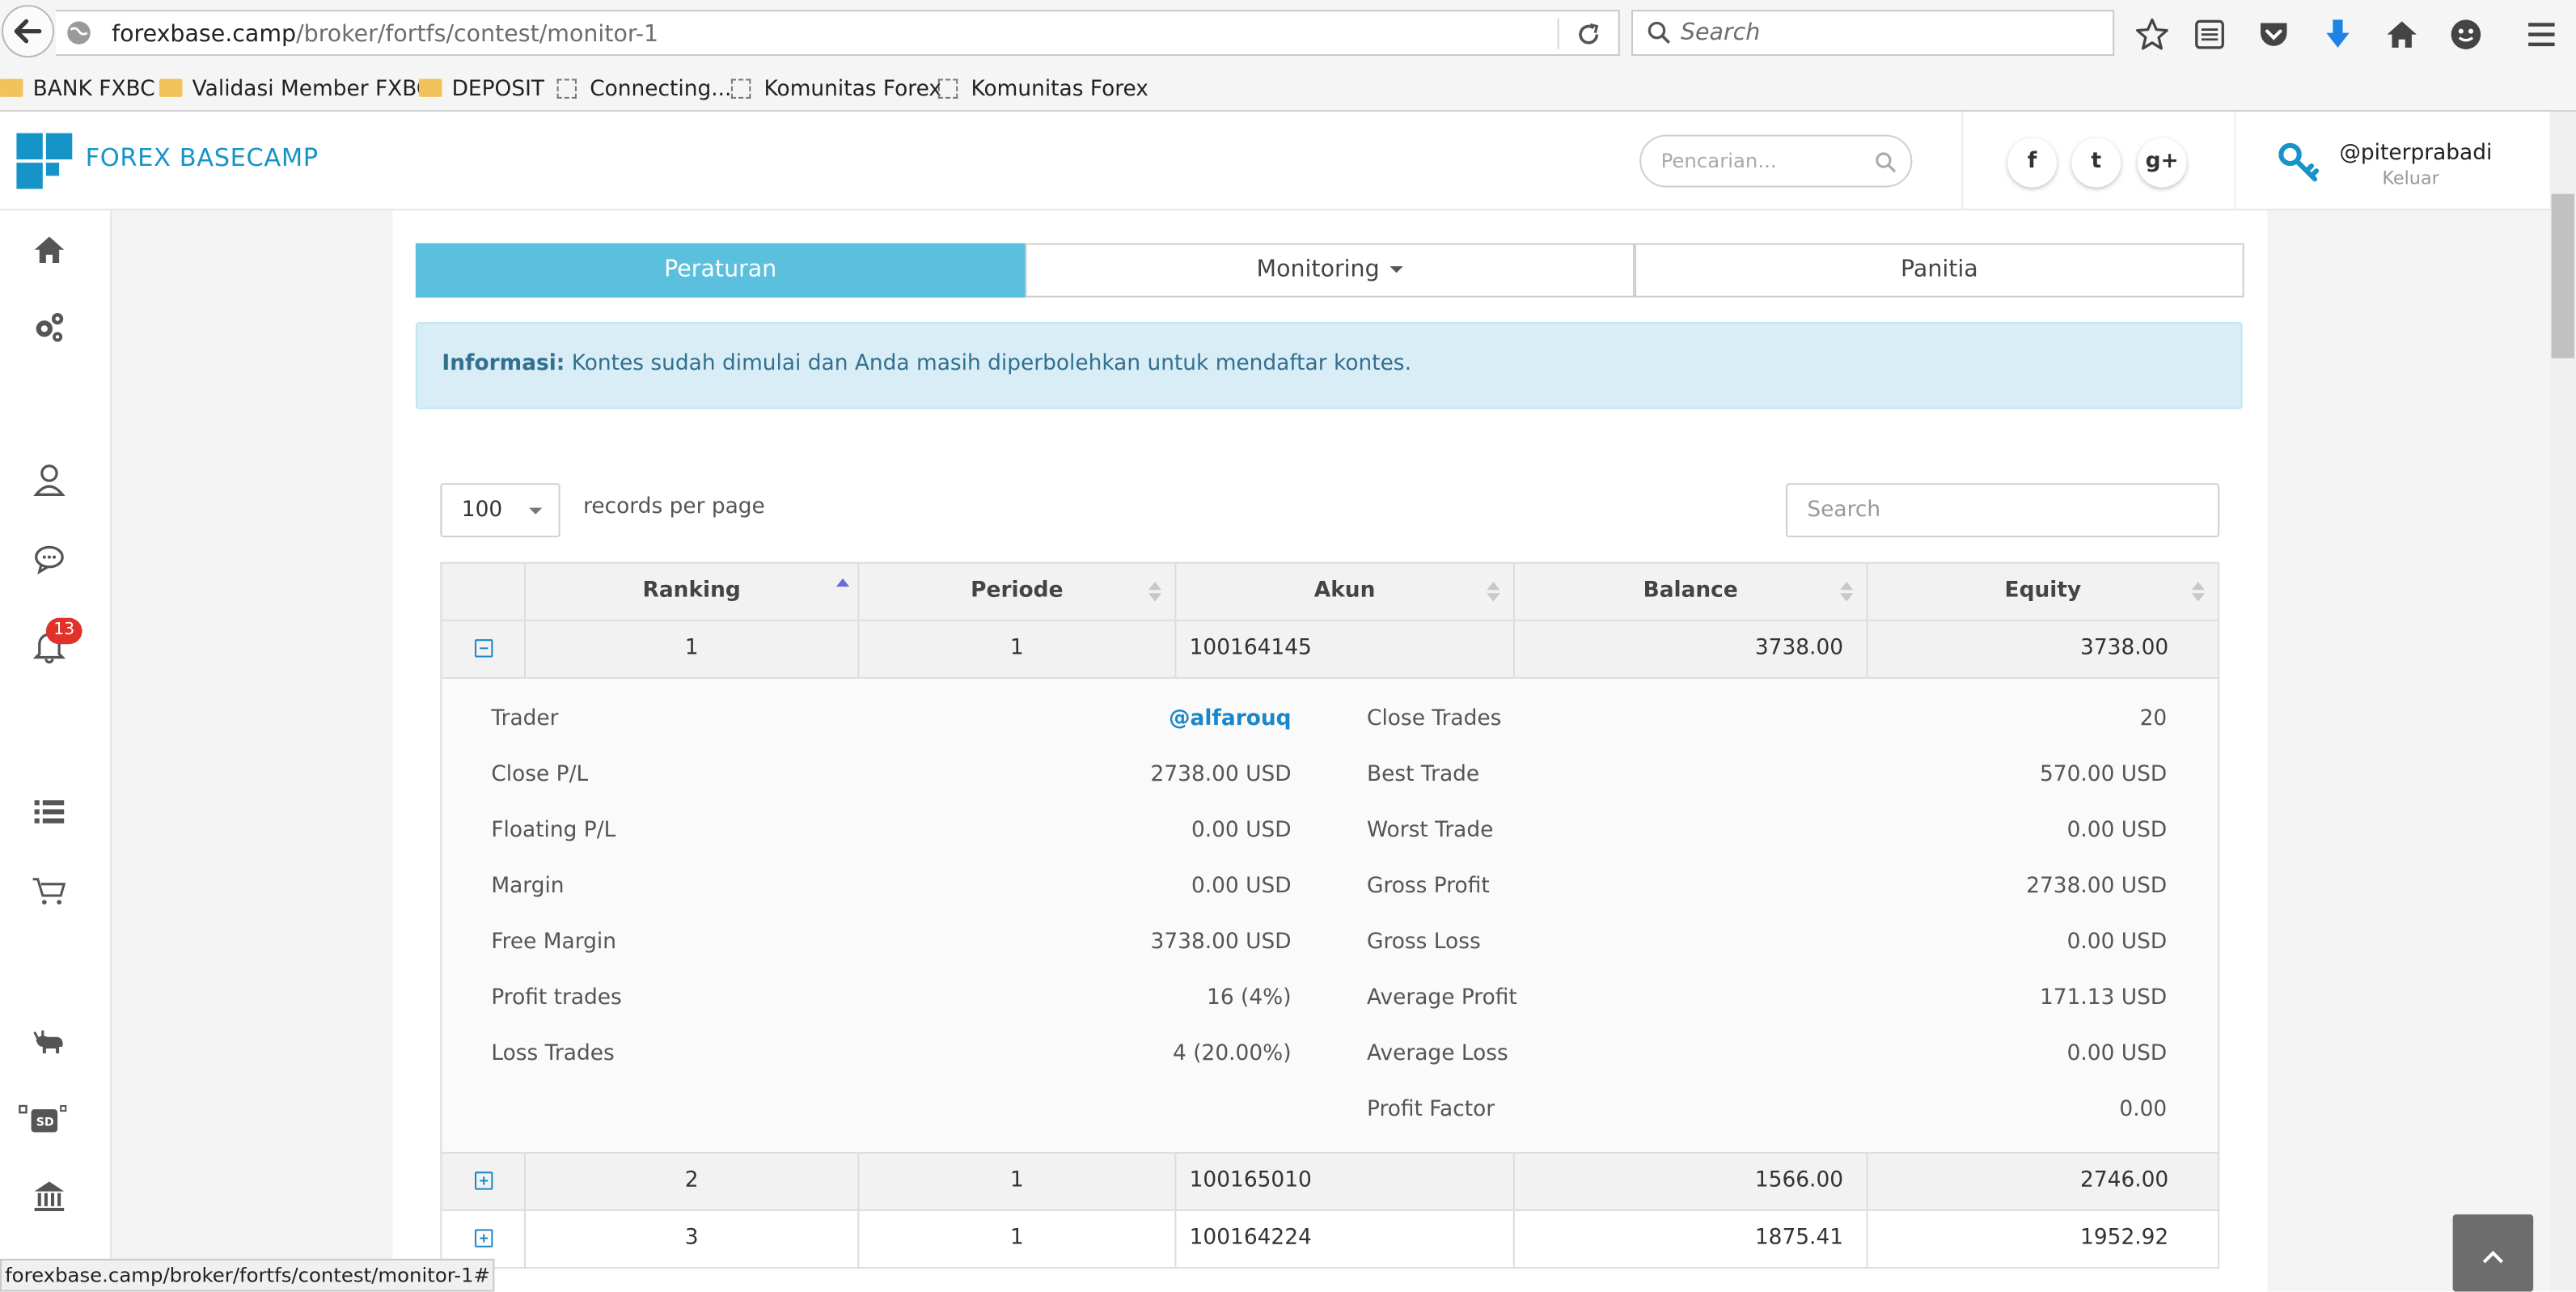 This screenshot has width=2576, height=1292. I want to click on search-icon, so click(1886, 163).